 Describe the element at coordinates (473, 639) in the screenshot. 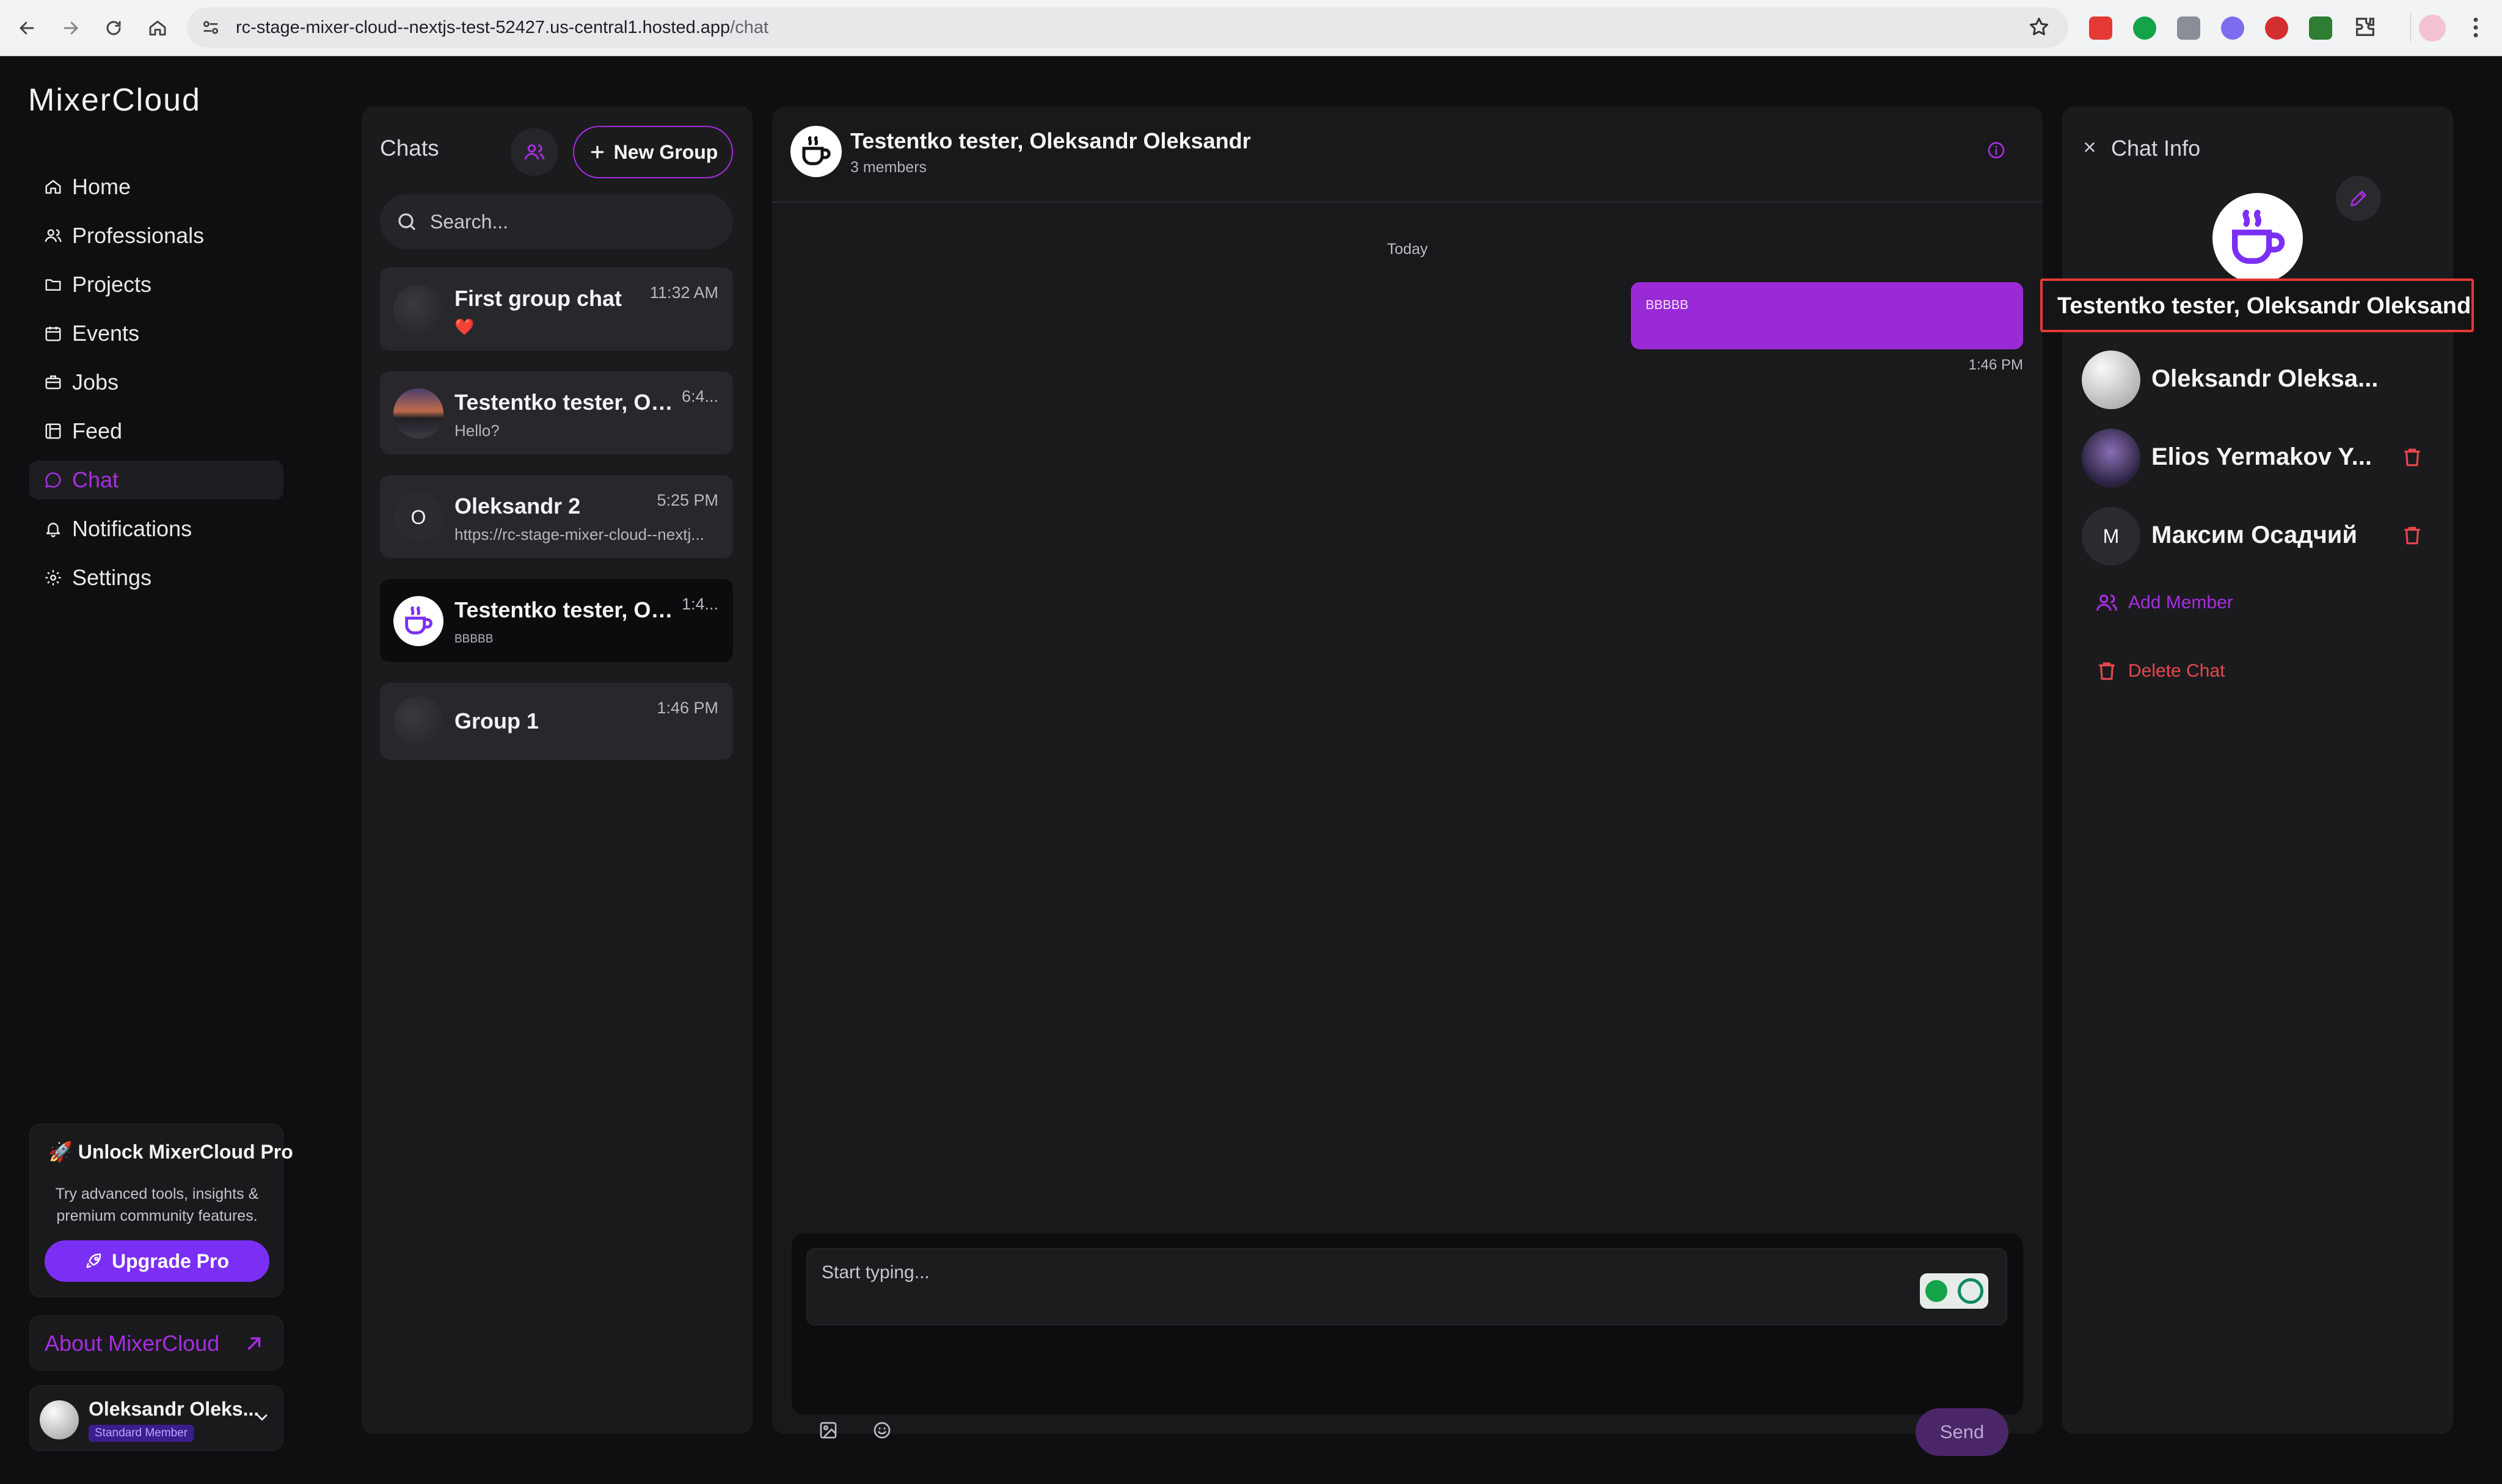

I see `chat-preview: BBBBB` at that location.